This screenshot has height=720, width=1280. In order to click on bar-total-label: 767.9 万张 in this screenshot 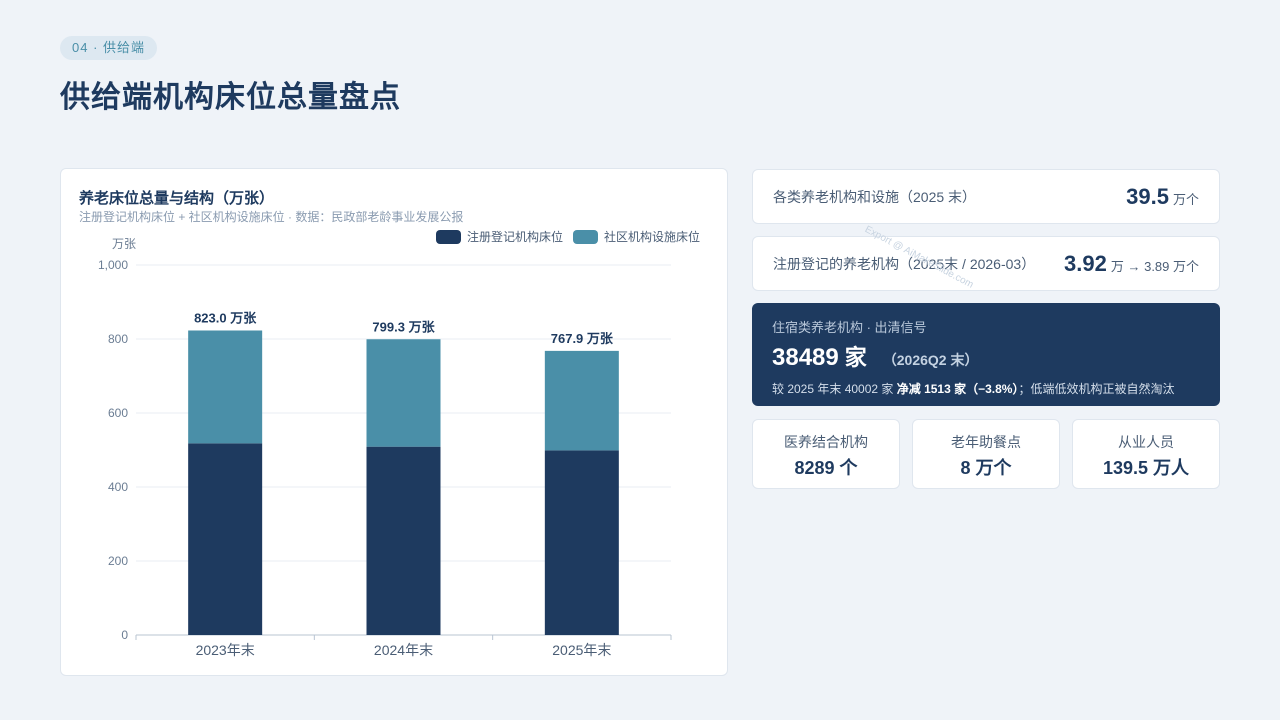, I will do `click(582, 338)`.